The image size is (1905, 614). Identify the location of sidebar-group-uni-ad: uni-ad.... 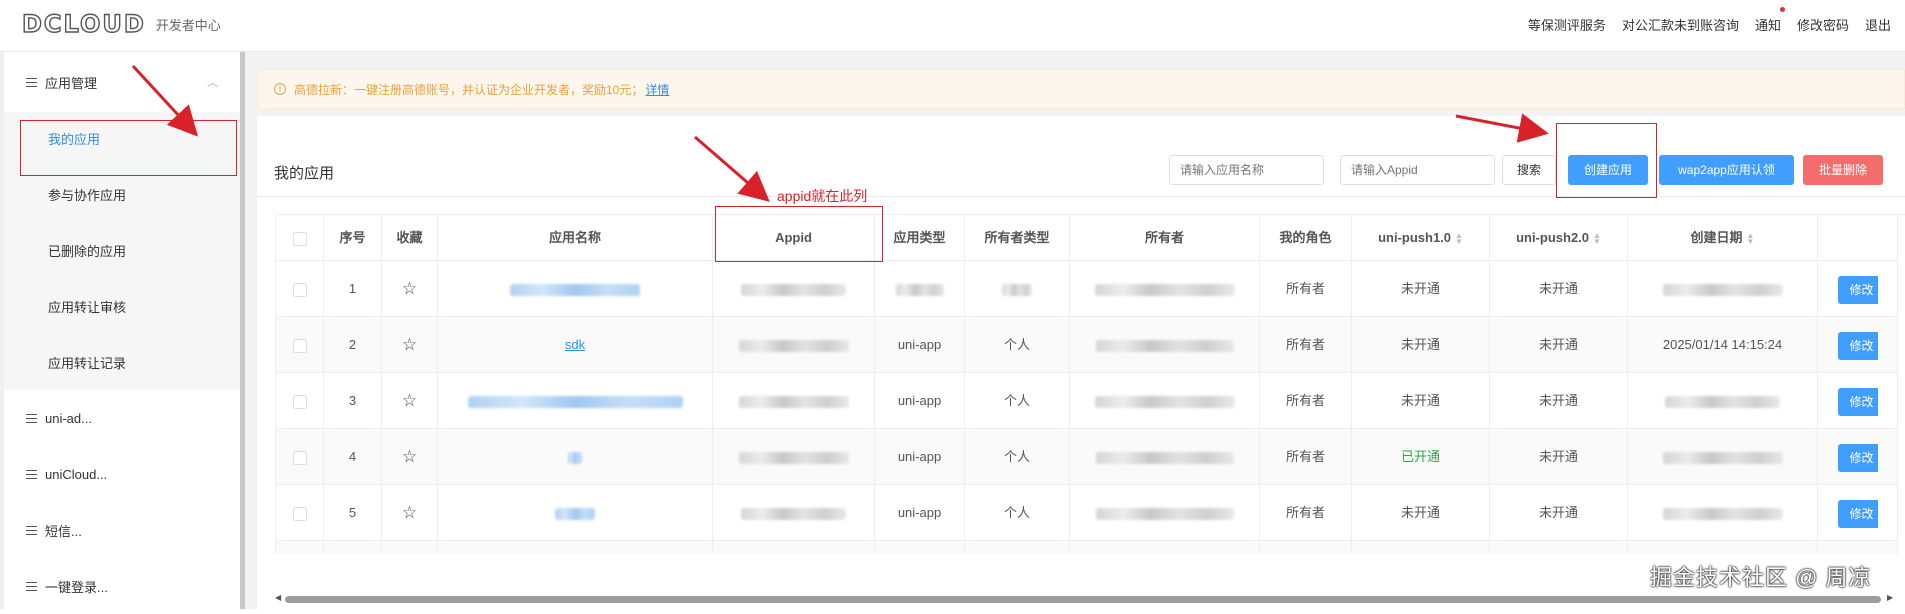
(122, 418).